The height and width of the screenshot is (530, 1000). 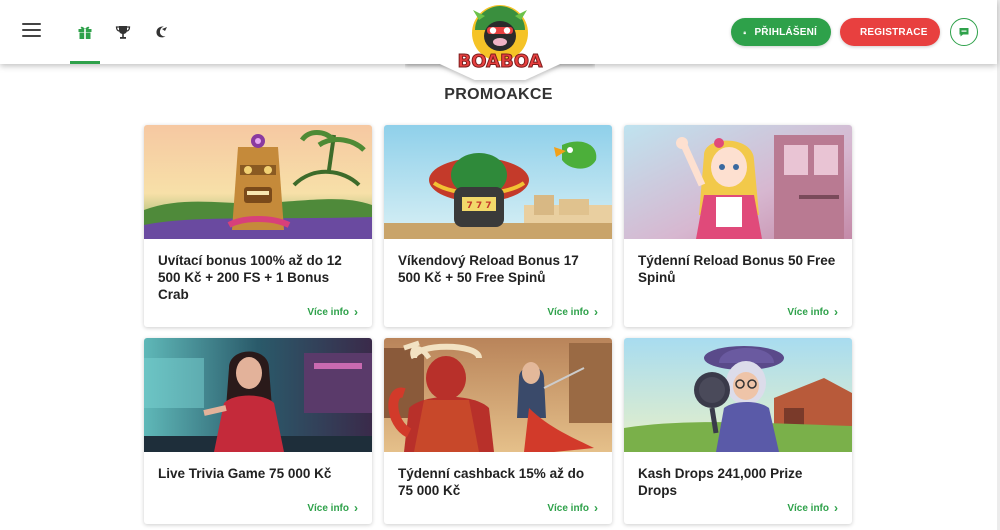 I want to click on svg-text: BOABOA, so click(x=500, y=61).